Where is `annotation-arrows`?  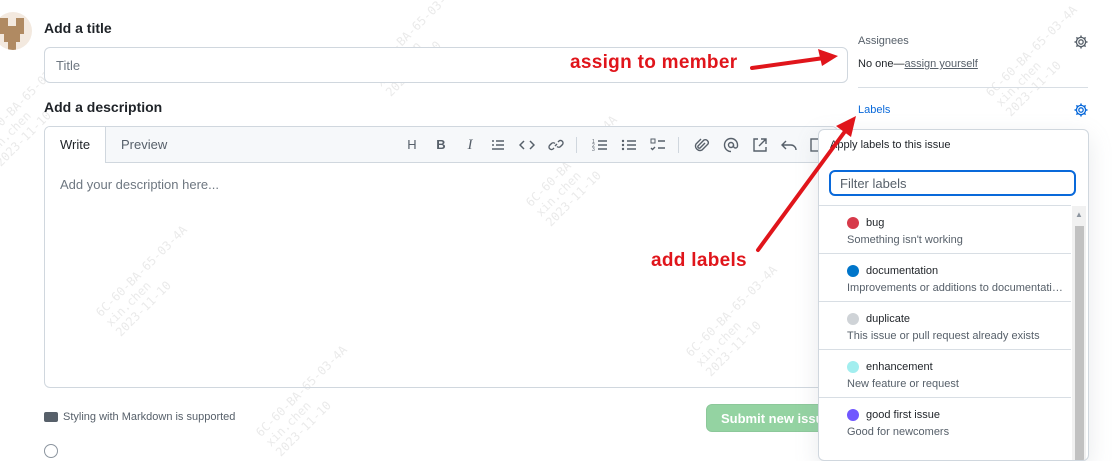 annotation-arrows is located at coordinates (803, 150).